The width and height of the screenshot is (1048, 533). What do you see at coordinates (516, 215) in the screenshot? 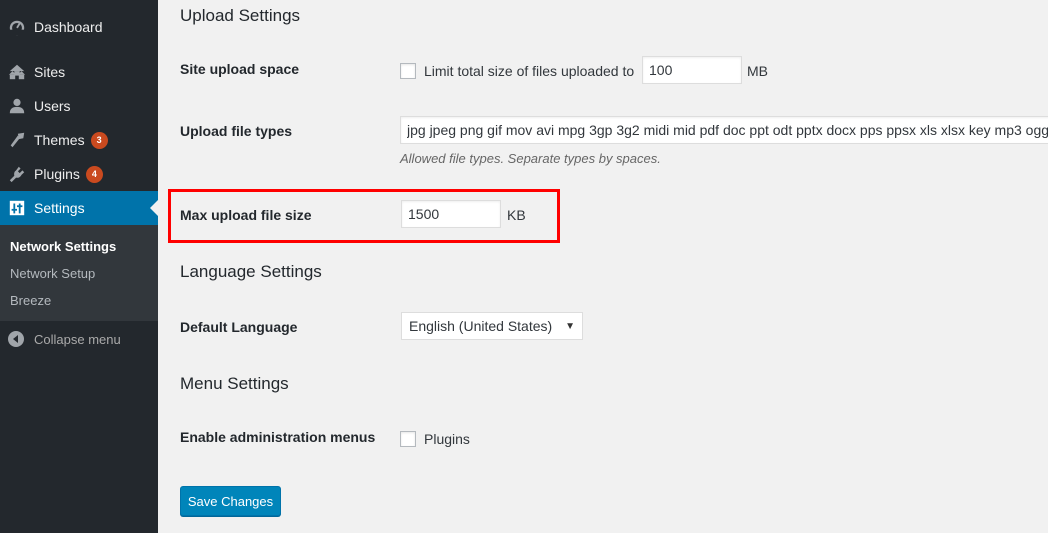
I see `max-upload-file-size-unit: KB` at bounding box center [516, 215].